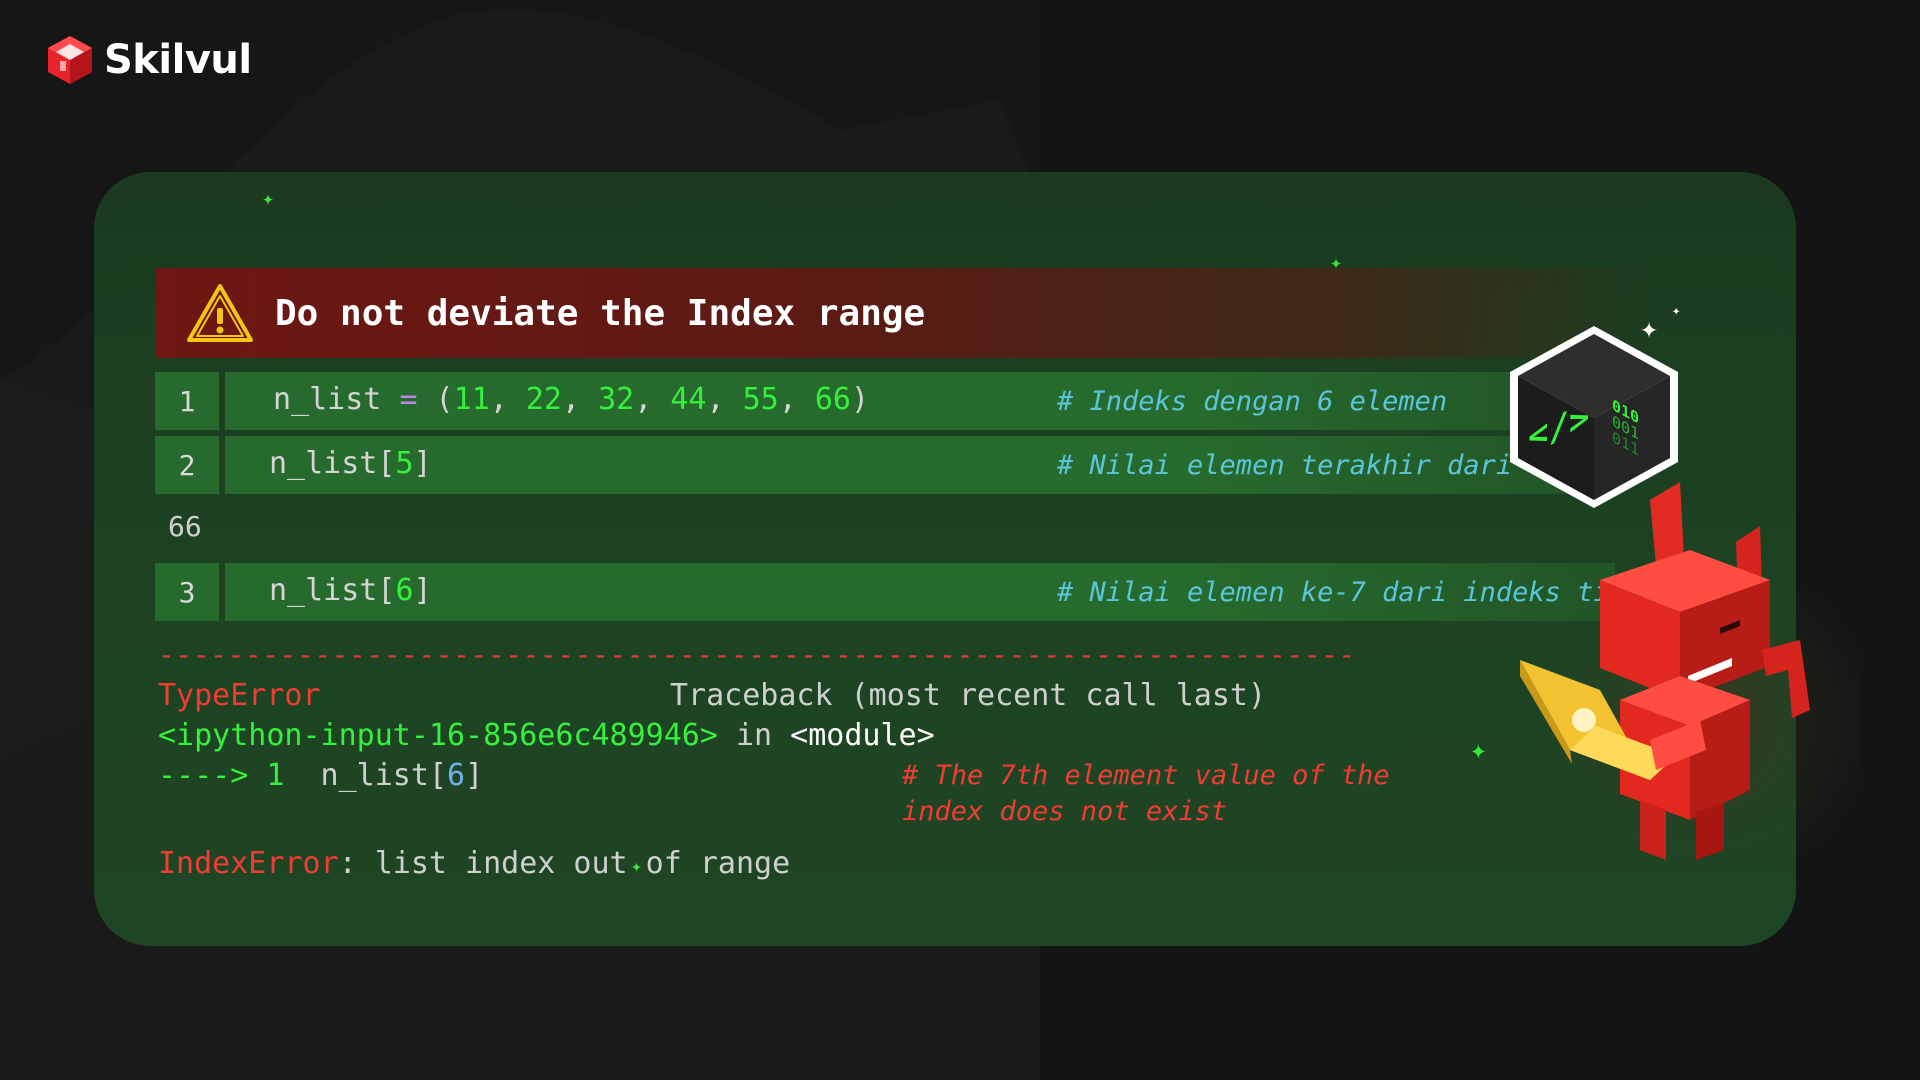 The image size is (1920, 1080). What do you see at coordinates (968, 695) in the screenshot?
I see `traceback-header: Traceback (most recent call last)` at bounding box center [968, 695].